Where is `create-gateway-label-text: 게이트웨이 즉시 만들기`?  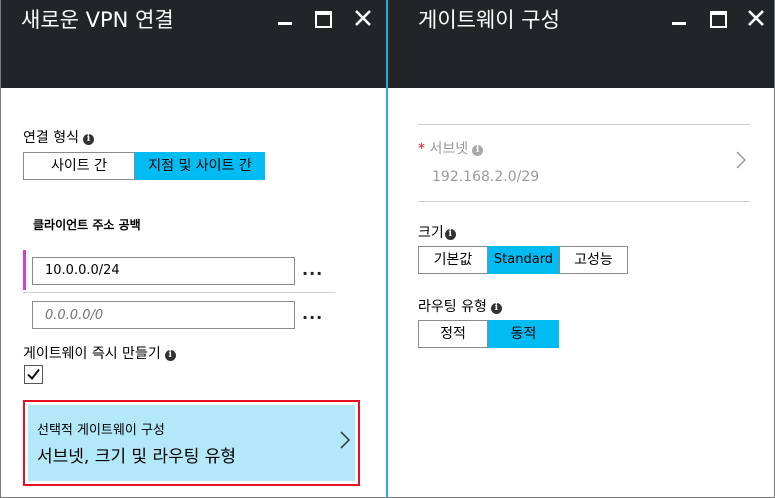 create-gateway-label-text: 게이트웨이 즉시 만들기 is located at coordinates (92, 354).